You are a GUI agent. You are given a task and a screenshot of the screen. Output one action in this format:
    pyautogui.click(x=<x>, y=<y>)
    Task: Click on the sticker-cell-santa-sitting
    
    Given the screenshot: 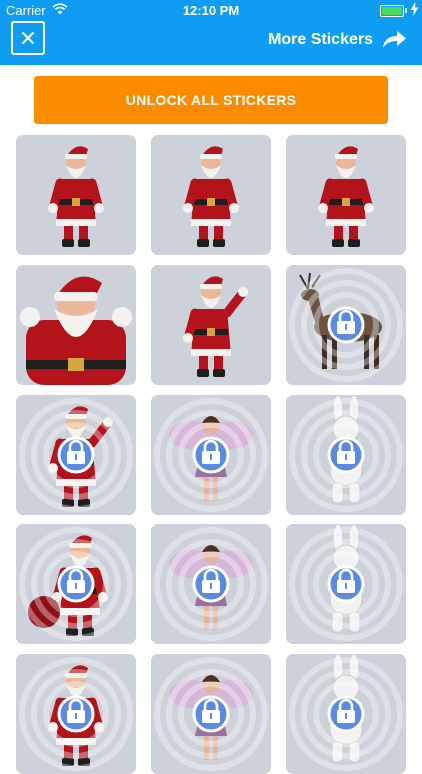 What is the action you would take?
    pyautogui.click(x=76, y=714)
    